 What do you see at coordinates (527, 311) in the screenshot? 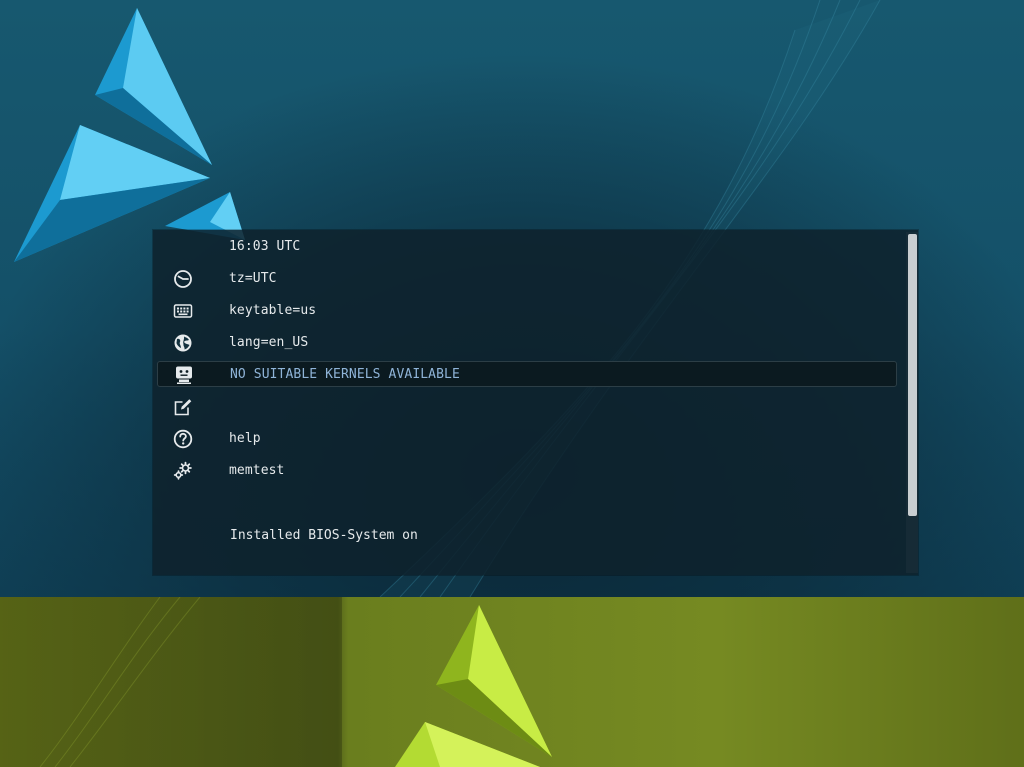
I see `menu-item-keytable: keytable=us` at bounding box center [527, 311].